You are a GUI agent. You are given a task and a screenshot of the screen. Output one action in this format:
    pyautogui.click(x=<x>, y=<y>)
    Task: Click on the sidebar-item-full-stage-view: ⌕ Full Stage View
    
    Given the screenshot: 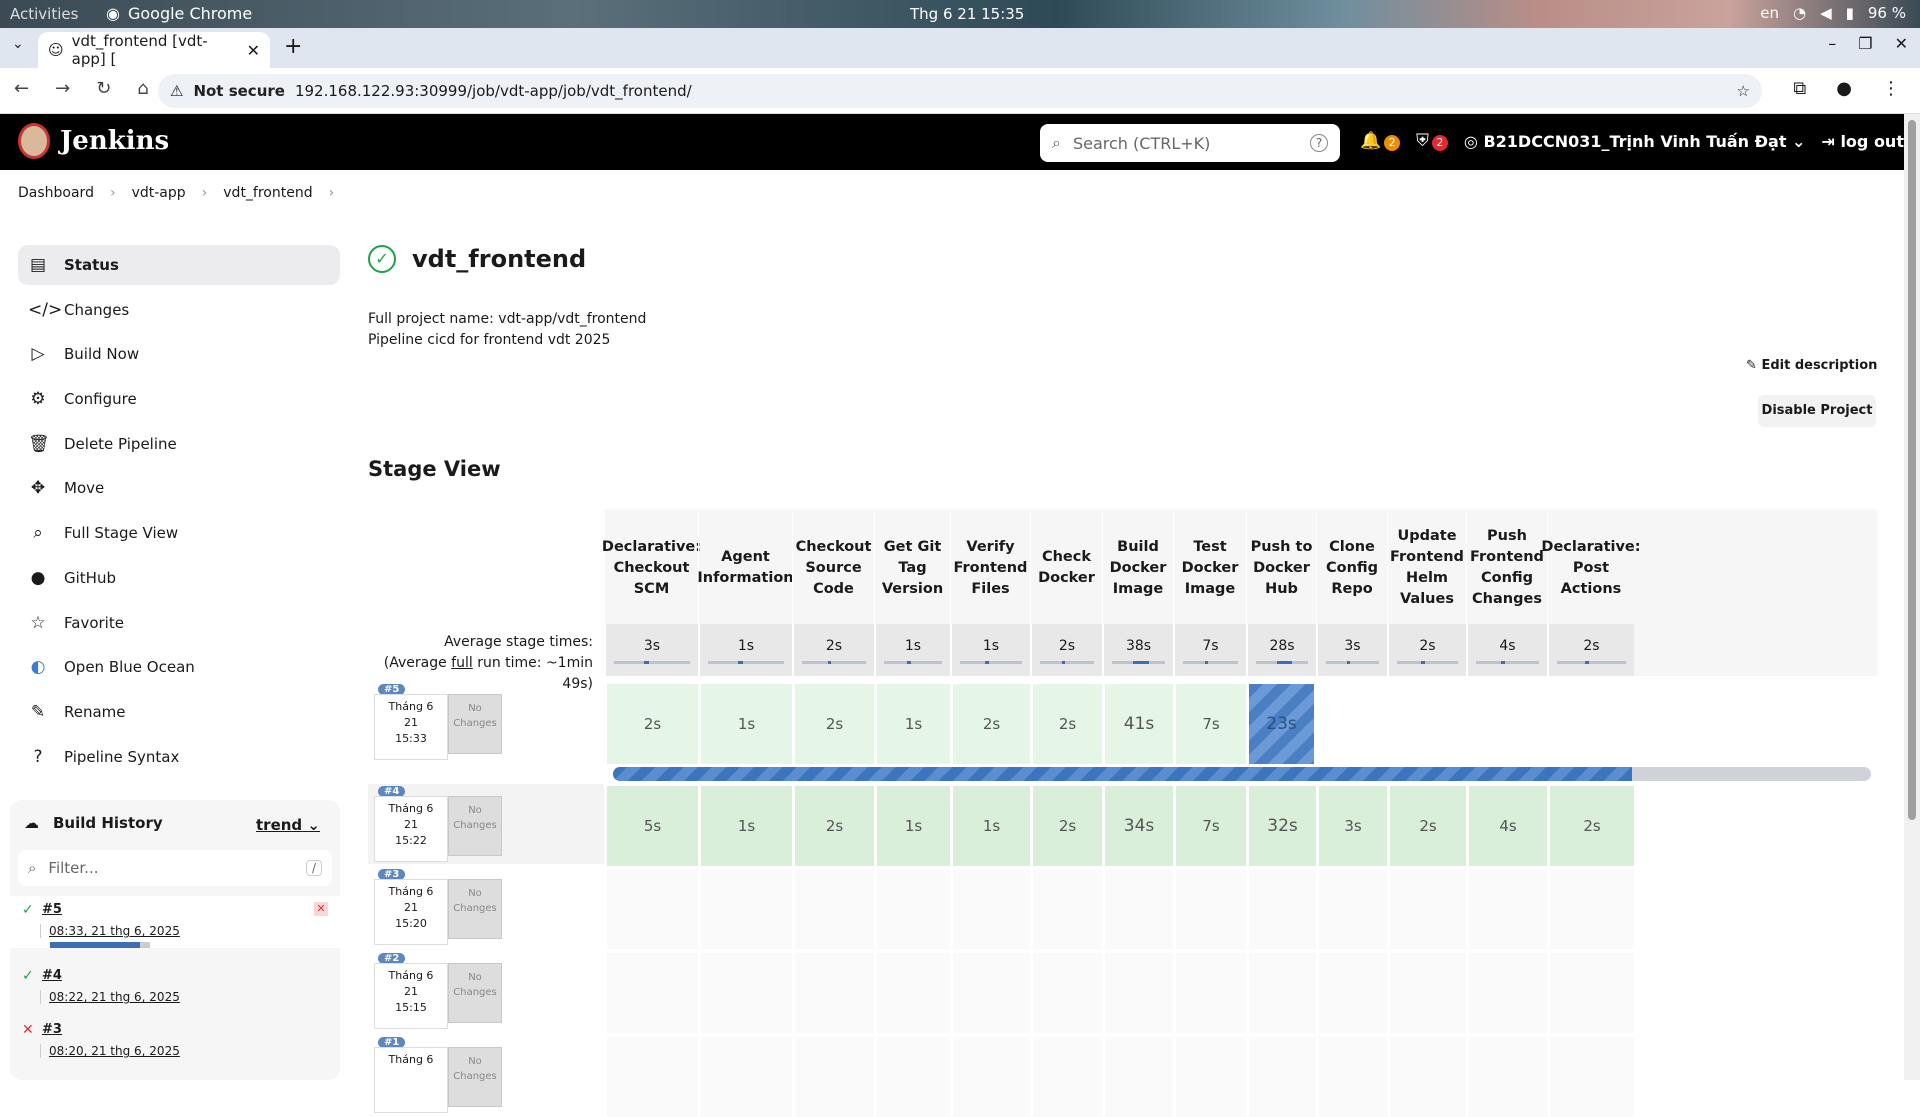 What is the action you would take?
    pyautogui.click(x=179, y=533)
    